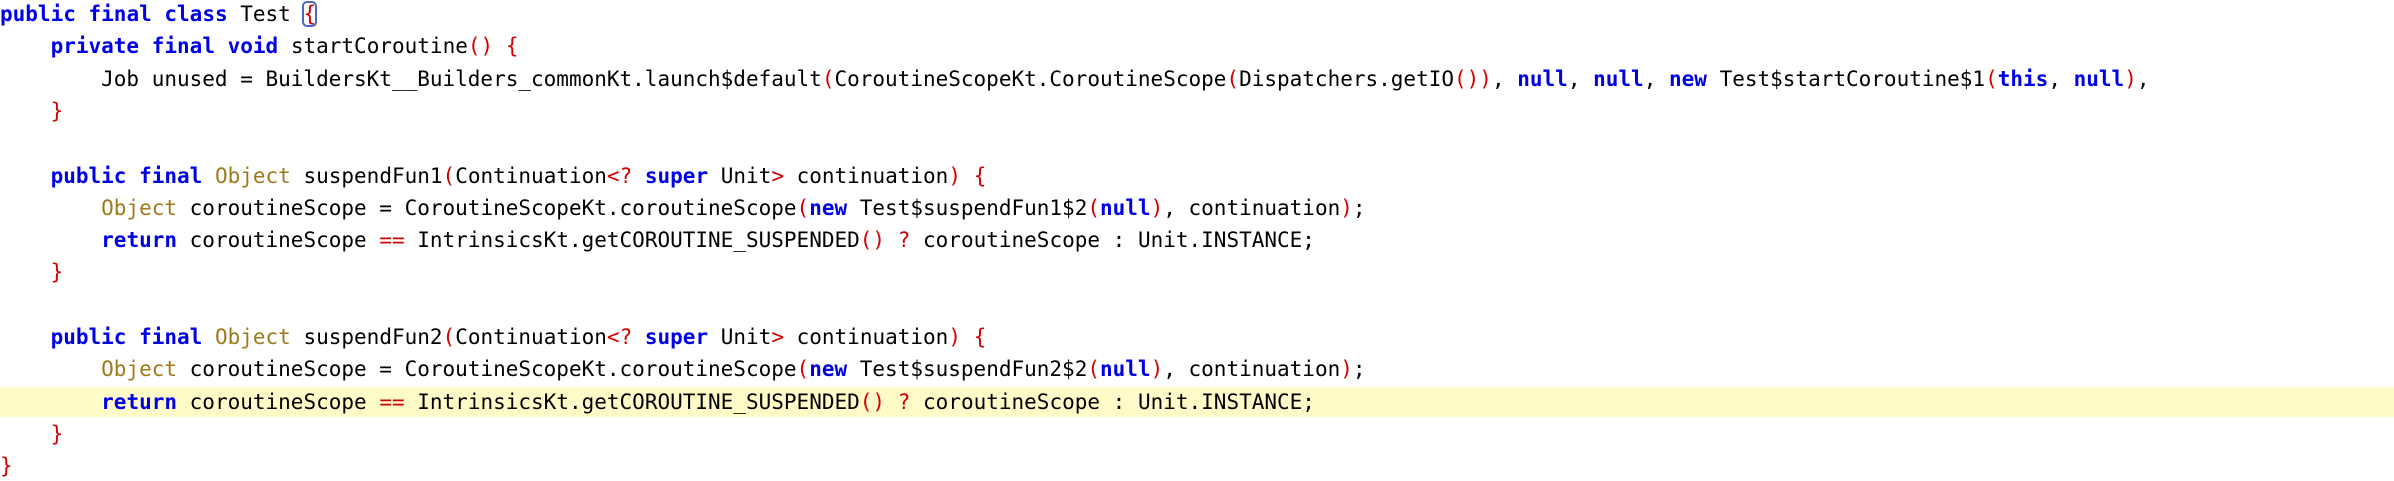  What do you see at coordinates (196, 14) in the screenshot?
I see `keyword-token: class` at bounding box center [196, 14].